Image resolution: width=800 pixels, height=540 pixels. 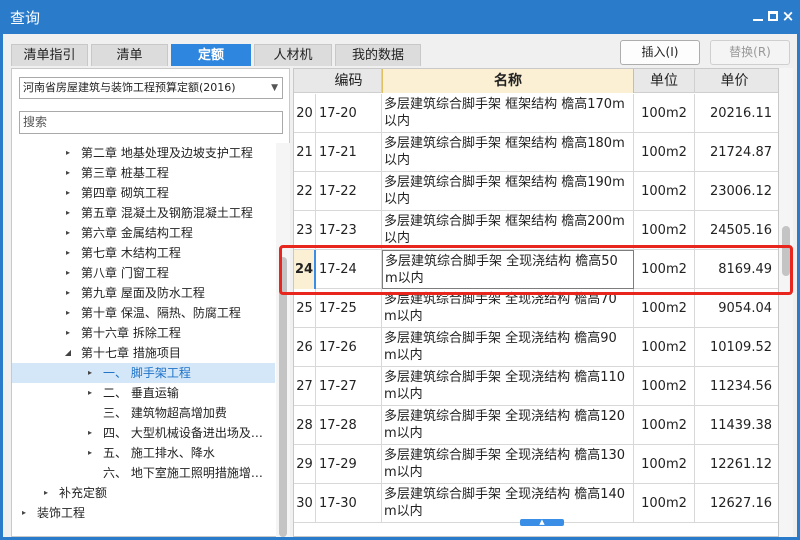 I want to click on quota-price: 24505.16, so click(x=734, y=230).